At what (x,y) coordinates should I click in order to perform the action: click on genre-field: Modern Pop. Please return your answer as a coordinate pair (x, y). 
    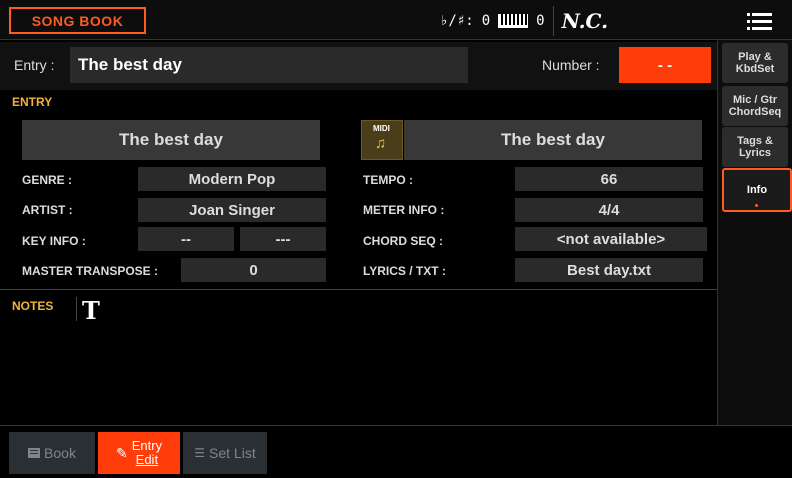
    Looking at the image, I should click on (232, 179).